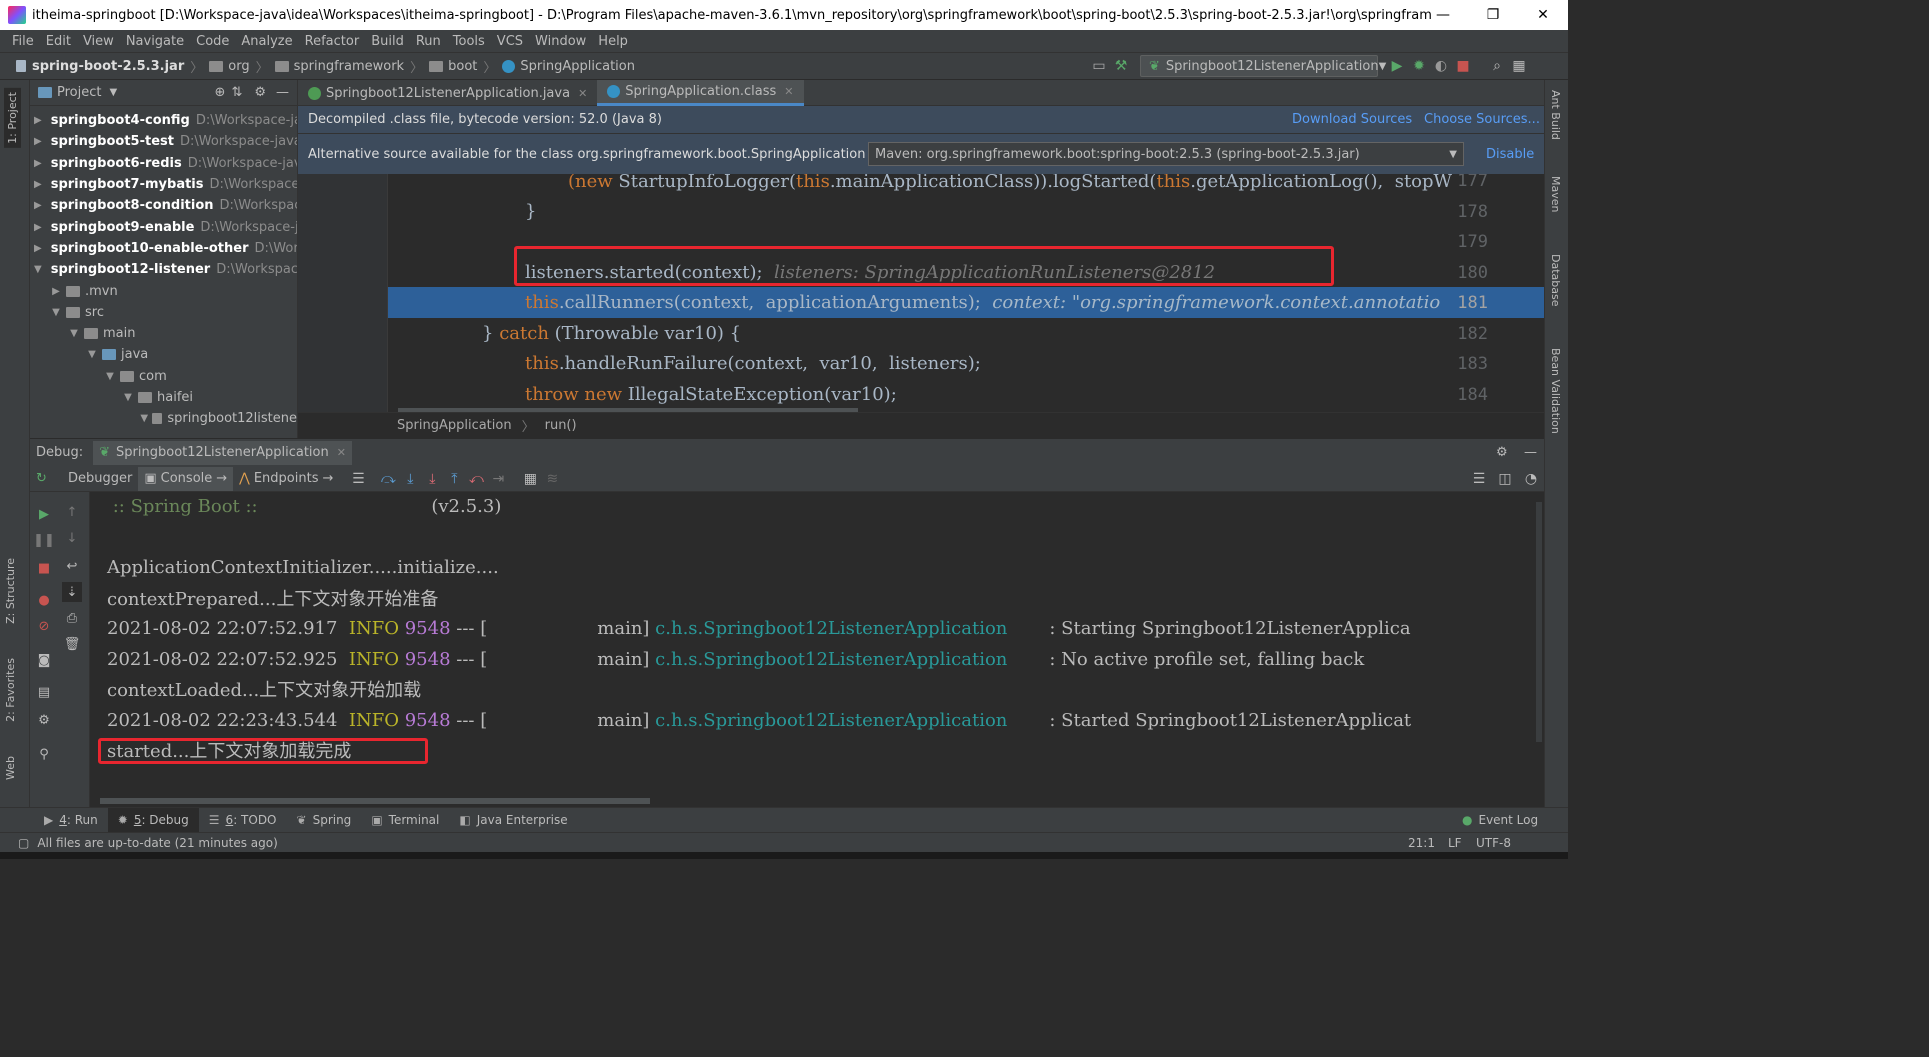 This screenshot has height=1057, width=1929. I want to click on tree-row: ▶ springboot5-test D:\Workspace-java\i, so click(163, 141).